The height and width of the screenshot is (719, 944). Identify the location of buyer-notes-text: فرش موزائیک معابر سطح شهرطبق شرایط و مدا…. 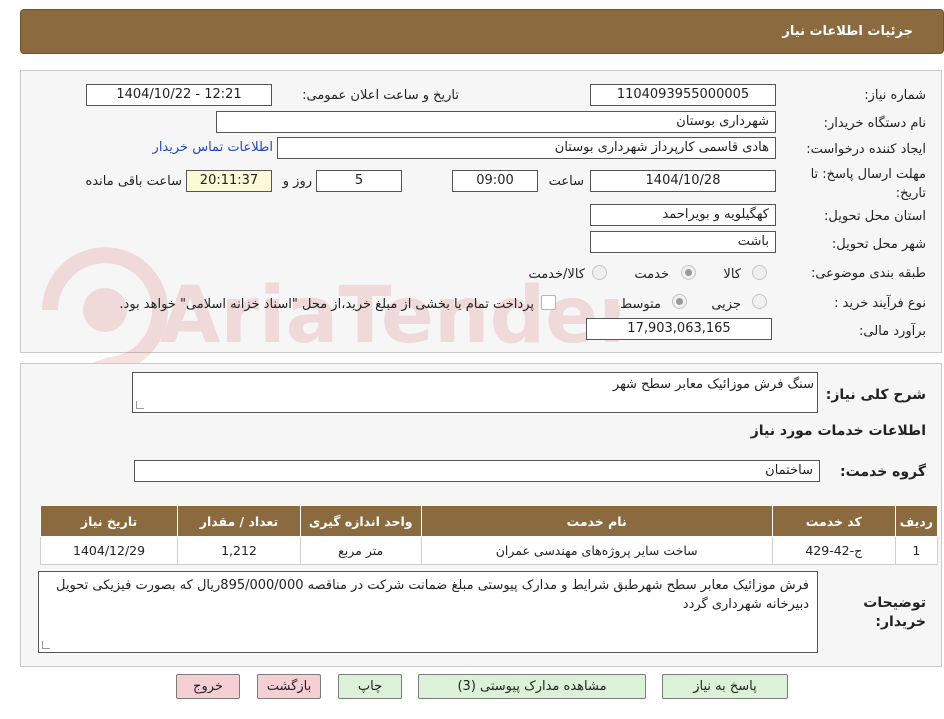
(432, 595).